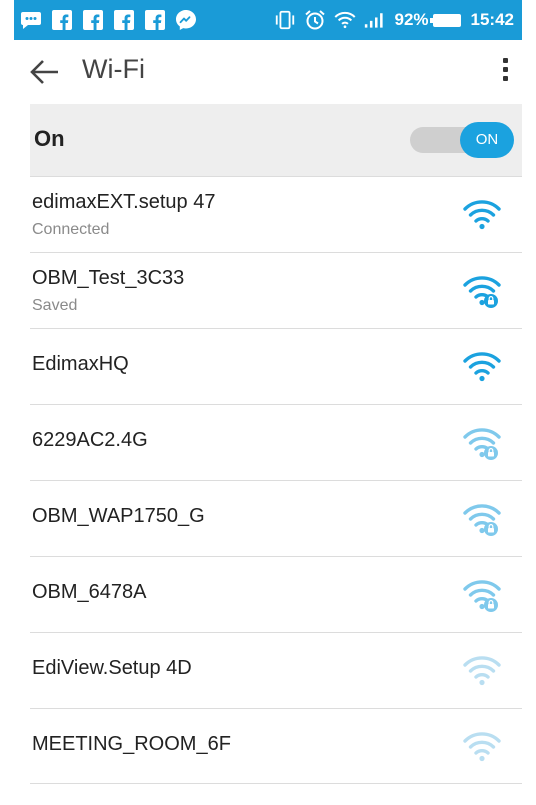  I want to click on network-ssid: MEETING_ROOM_6F, so click(131, 744).